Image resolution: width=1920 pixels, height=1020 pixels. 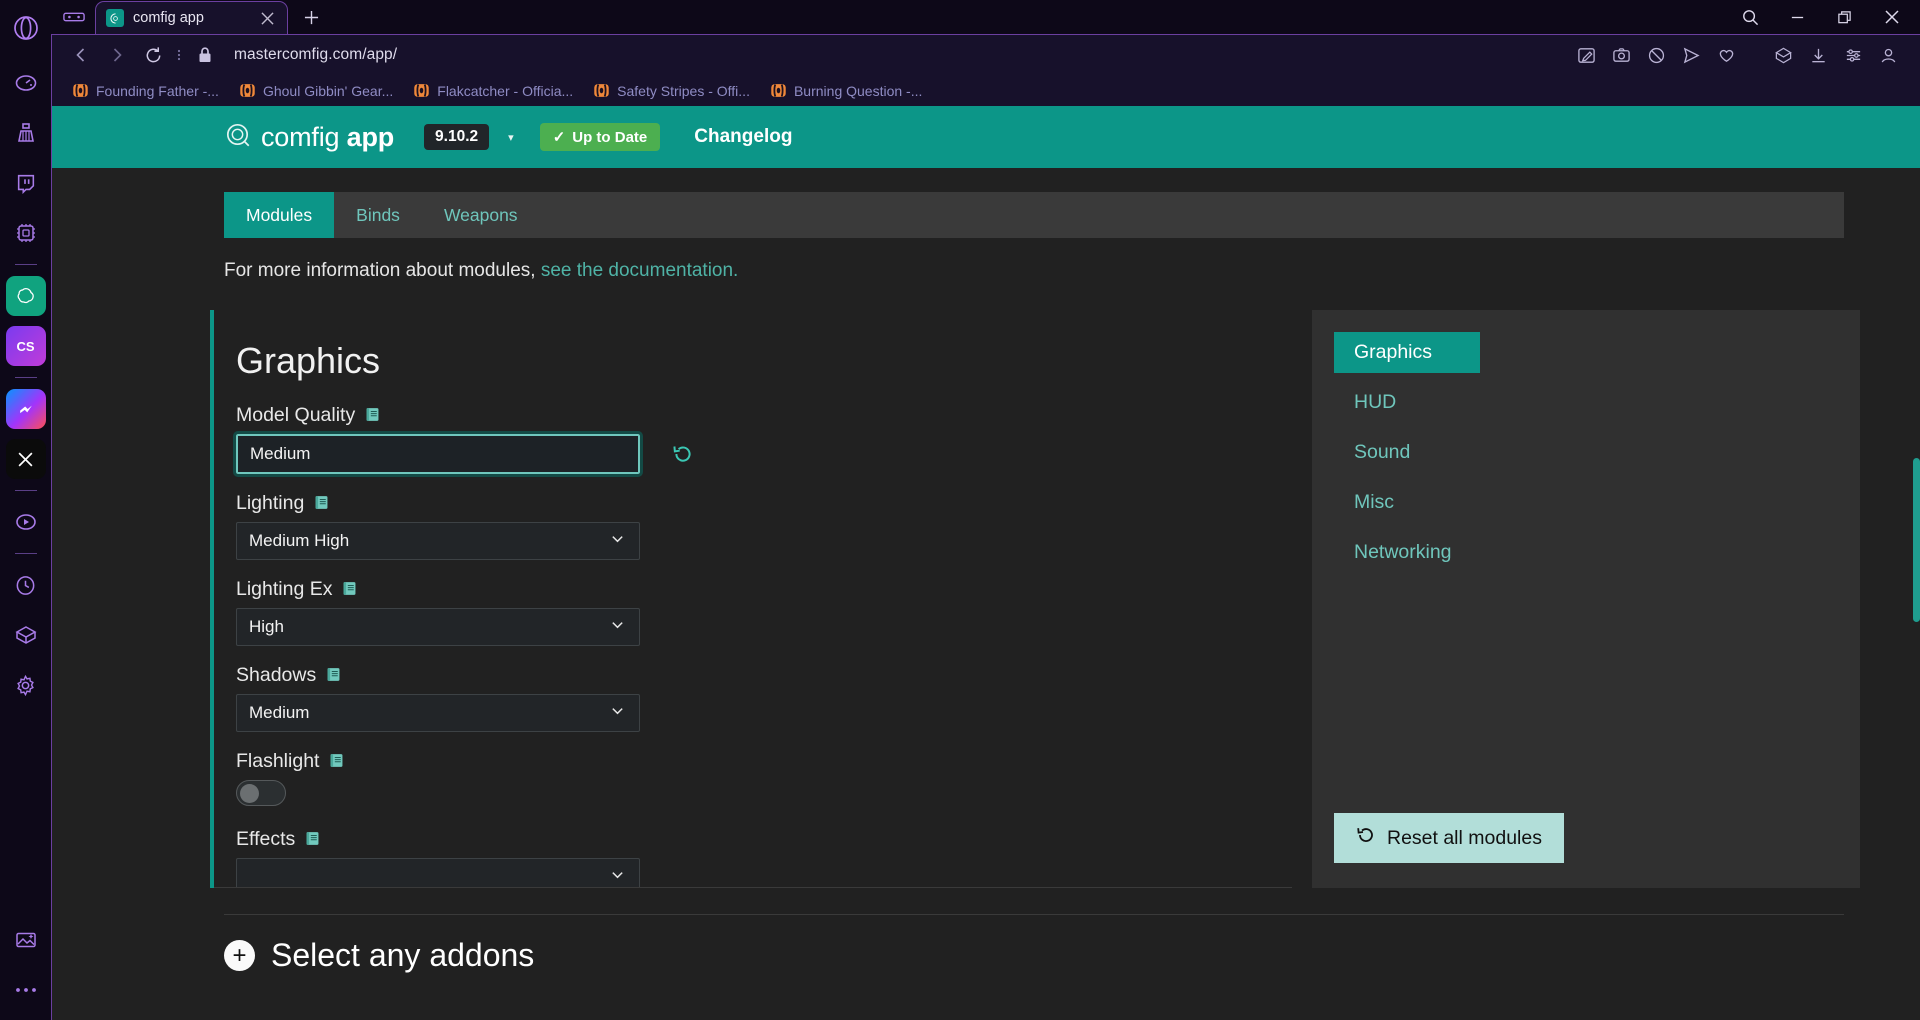 What do you see at coordinates (205, 55) in the screenshot?
I see `lock-icon` at bounding box center [205, 55].